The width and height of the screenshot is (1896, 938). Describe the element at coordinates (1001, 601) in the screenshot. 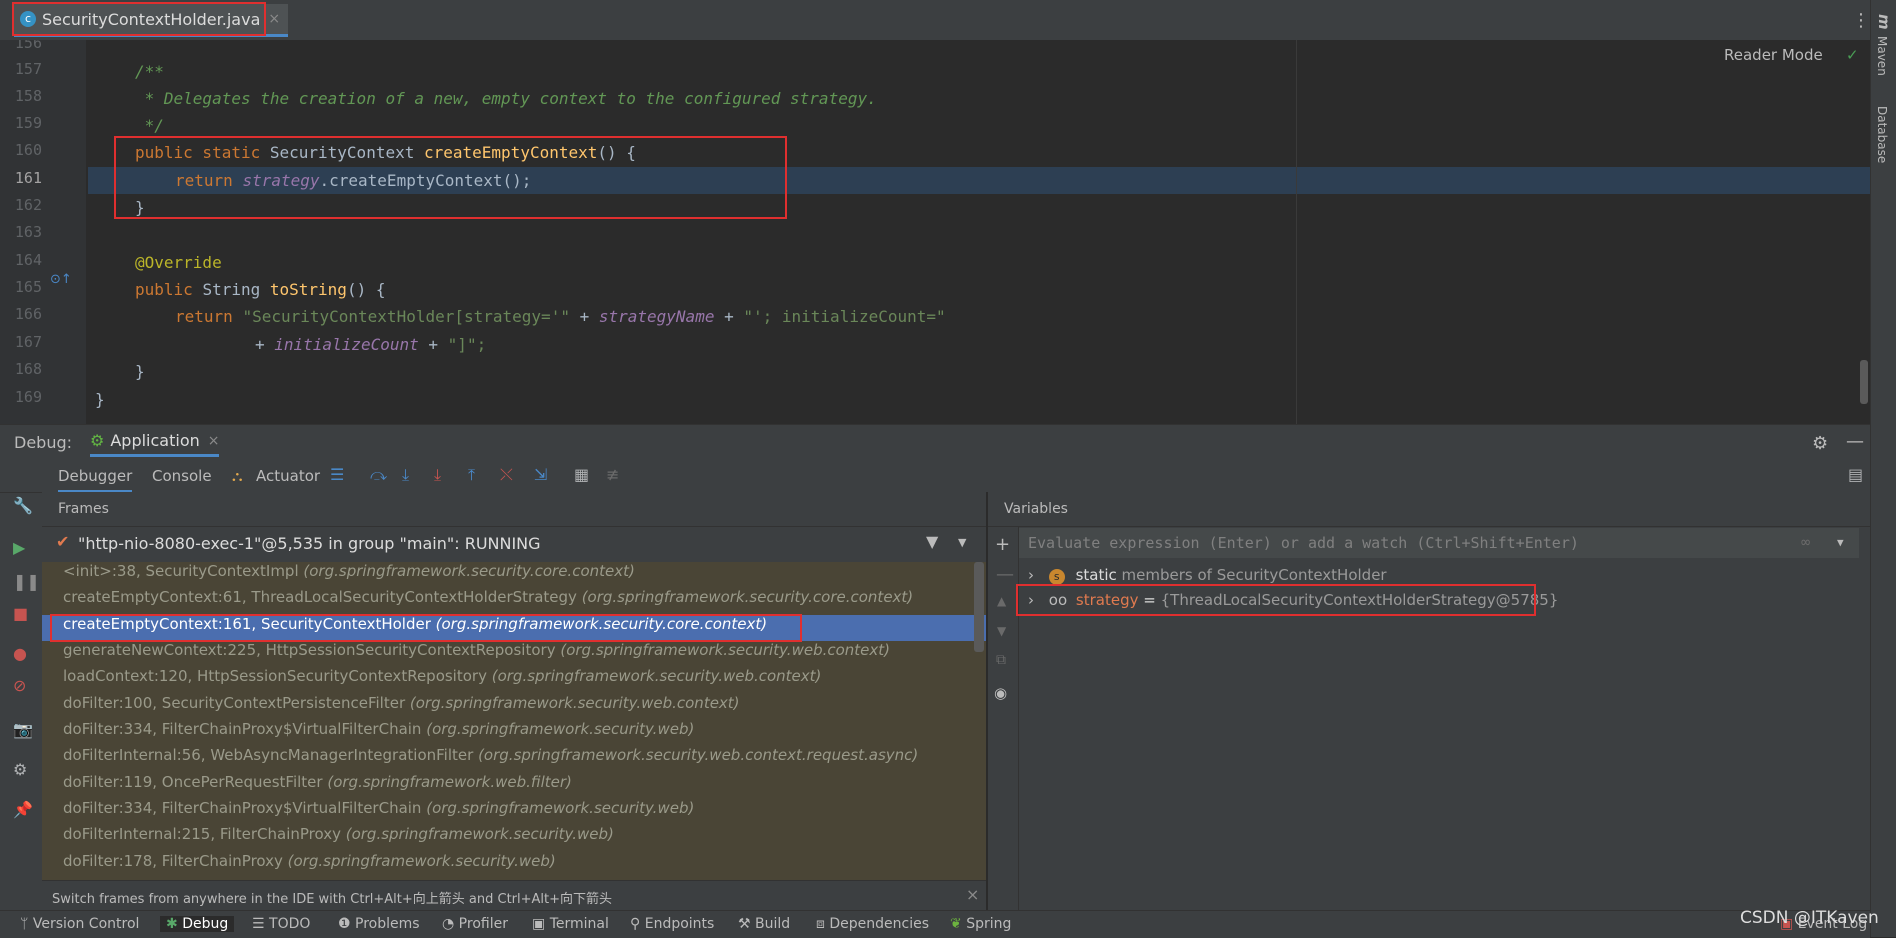

I see `move-up-icon: ▲` at that location.